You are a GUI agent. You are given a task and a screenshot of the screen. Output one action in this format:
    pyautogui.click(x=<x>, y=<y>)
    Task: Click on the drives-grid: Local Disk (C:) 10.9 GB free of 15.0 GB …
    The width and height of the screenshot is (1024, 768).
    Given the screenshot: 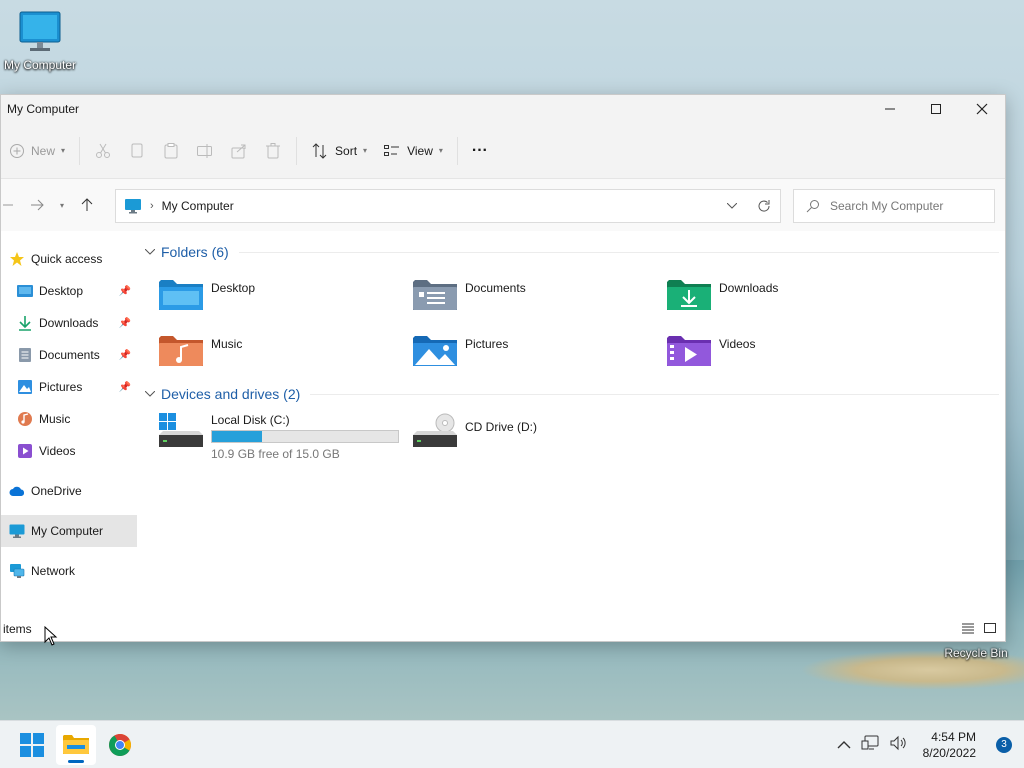 What is the action you would take?
    pyautogui.click(x=575, y=439)
    